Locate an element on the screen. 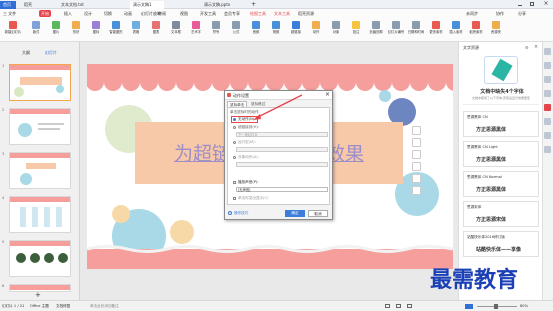 The image size is (553, 311). wordart-button: 艺术字 is located at coordinates (196, 30).